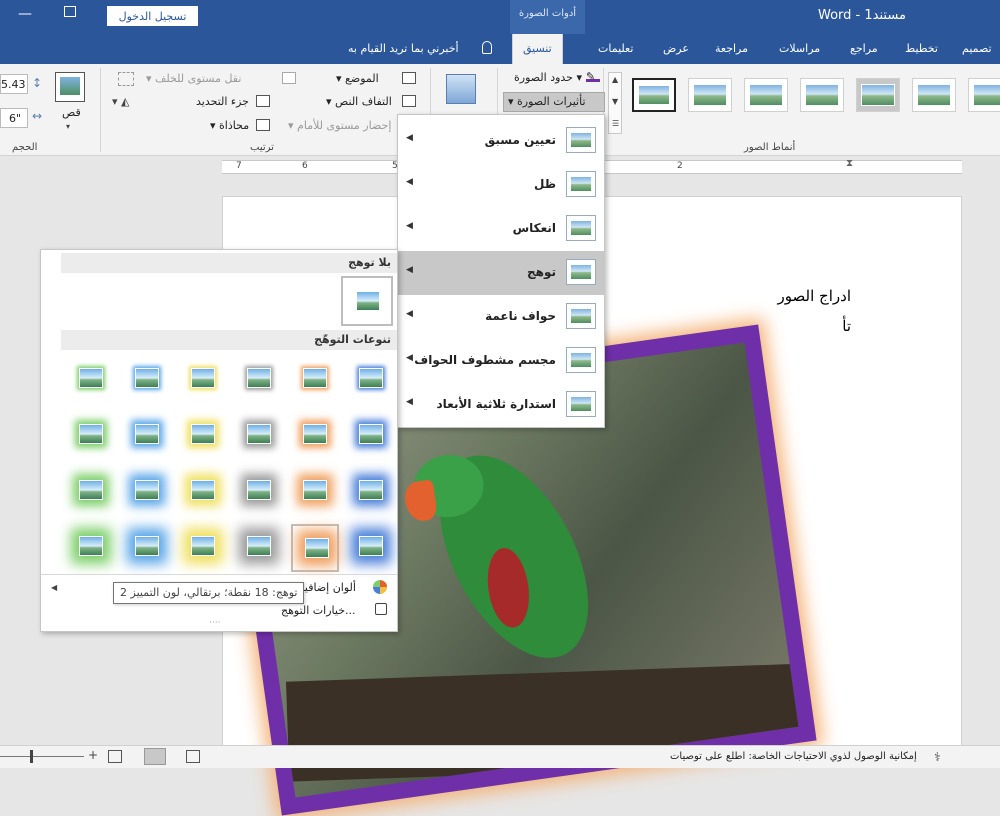 The height and width of the screenshot is (816, 1000). I want to click on accessibility-icon: ⚕, so click(937, 757).